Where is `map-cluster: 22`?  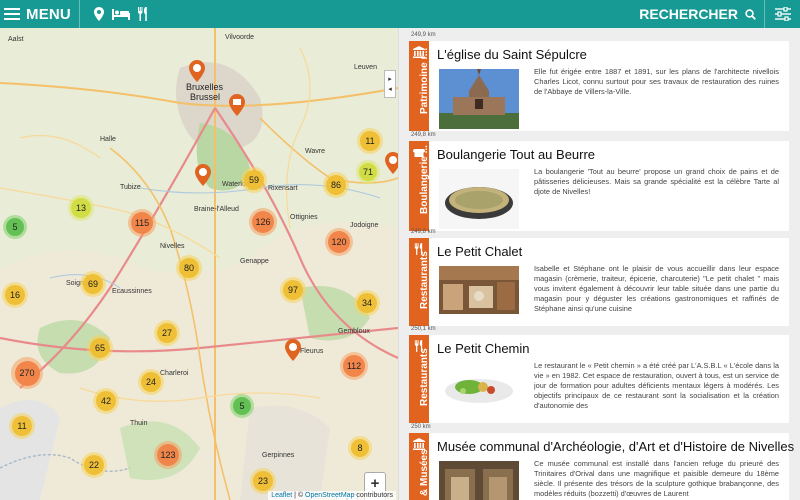
map-cluster: 22 is located at coordinates (94, 465).